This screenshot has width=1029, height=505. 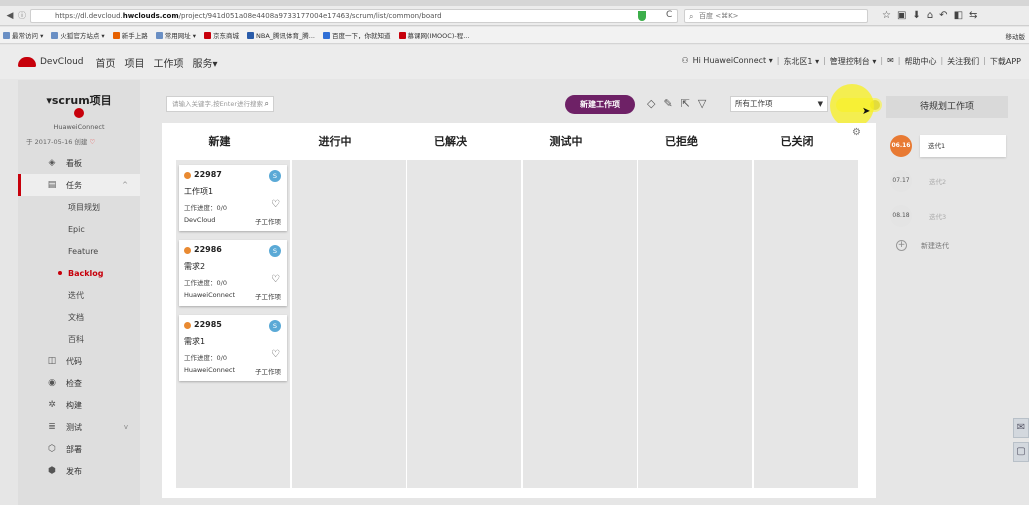 I want to click on site-info-icon: ⓘ, so click(x=22, y=15).